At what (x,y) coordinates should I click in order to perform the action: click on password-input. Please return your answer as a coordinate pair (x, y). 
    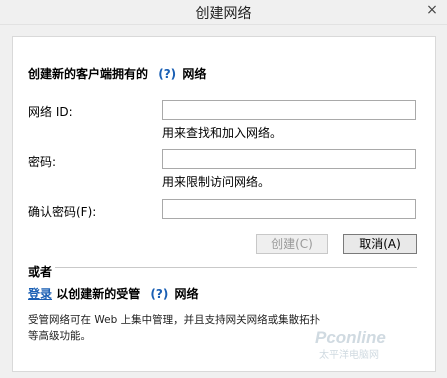
    Looking at the image, I should click on (289, 159).